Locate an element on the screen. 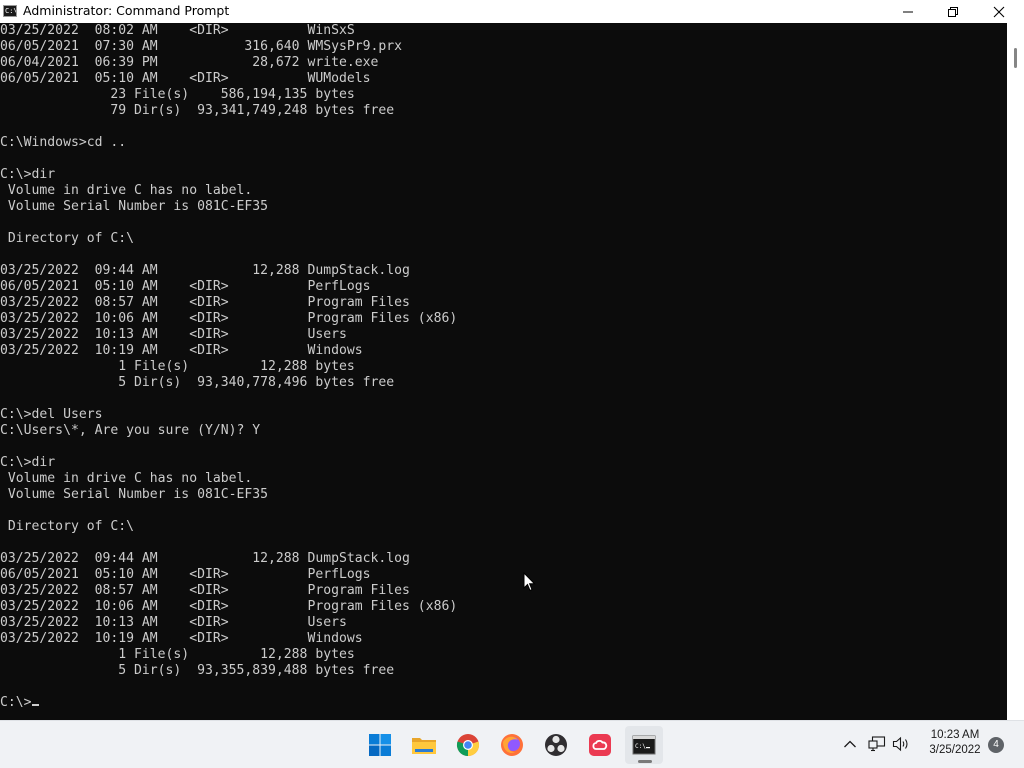 The image size is (1024, 768). active-app-indicator is located at coordinates (645, 761).